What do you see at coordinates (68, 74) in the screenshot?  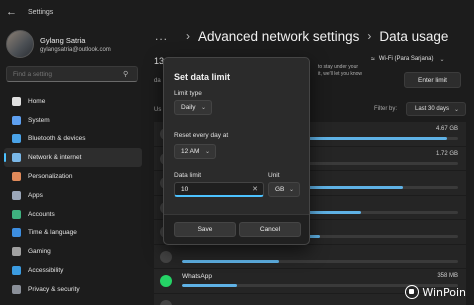 I see `search-input` at bounding box center [68, 74].